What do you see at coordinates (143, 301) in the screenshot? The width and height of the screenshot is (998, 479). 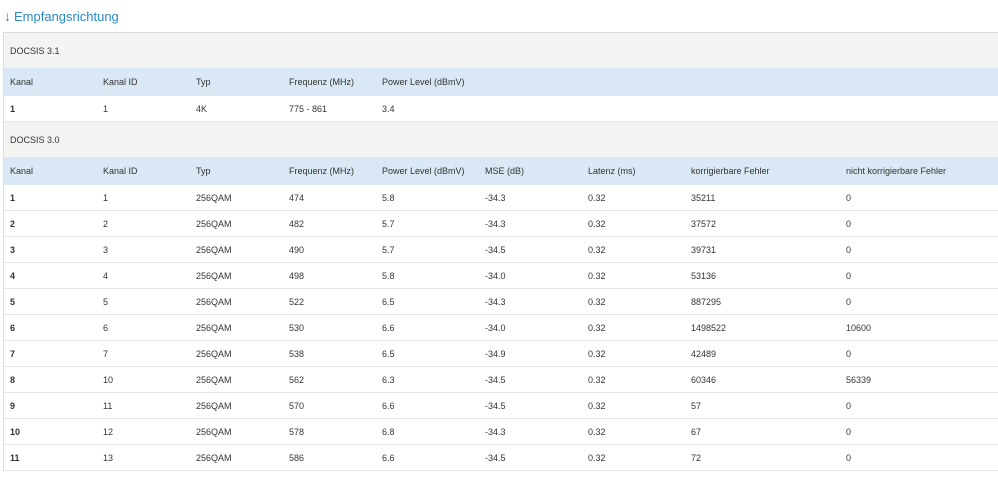 I see `table-cell: 5` at bounding box center [143, 301].